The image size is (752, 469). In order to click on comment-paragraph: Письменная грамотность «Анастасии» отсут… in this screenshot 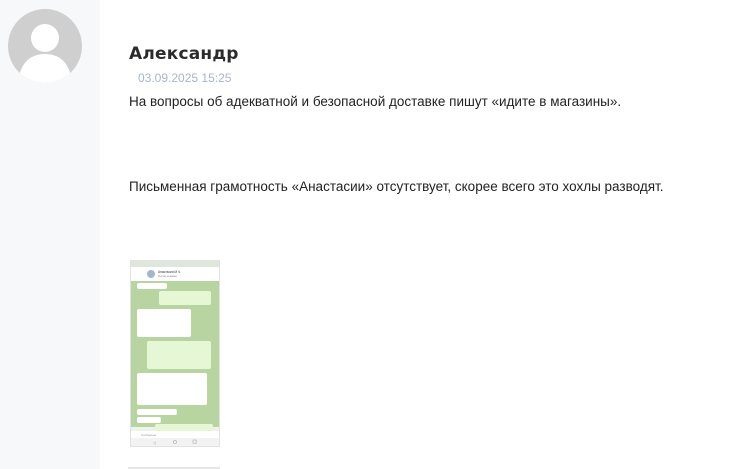, I will do `click(396, 186)`.